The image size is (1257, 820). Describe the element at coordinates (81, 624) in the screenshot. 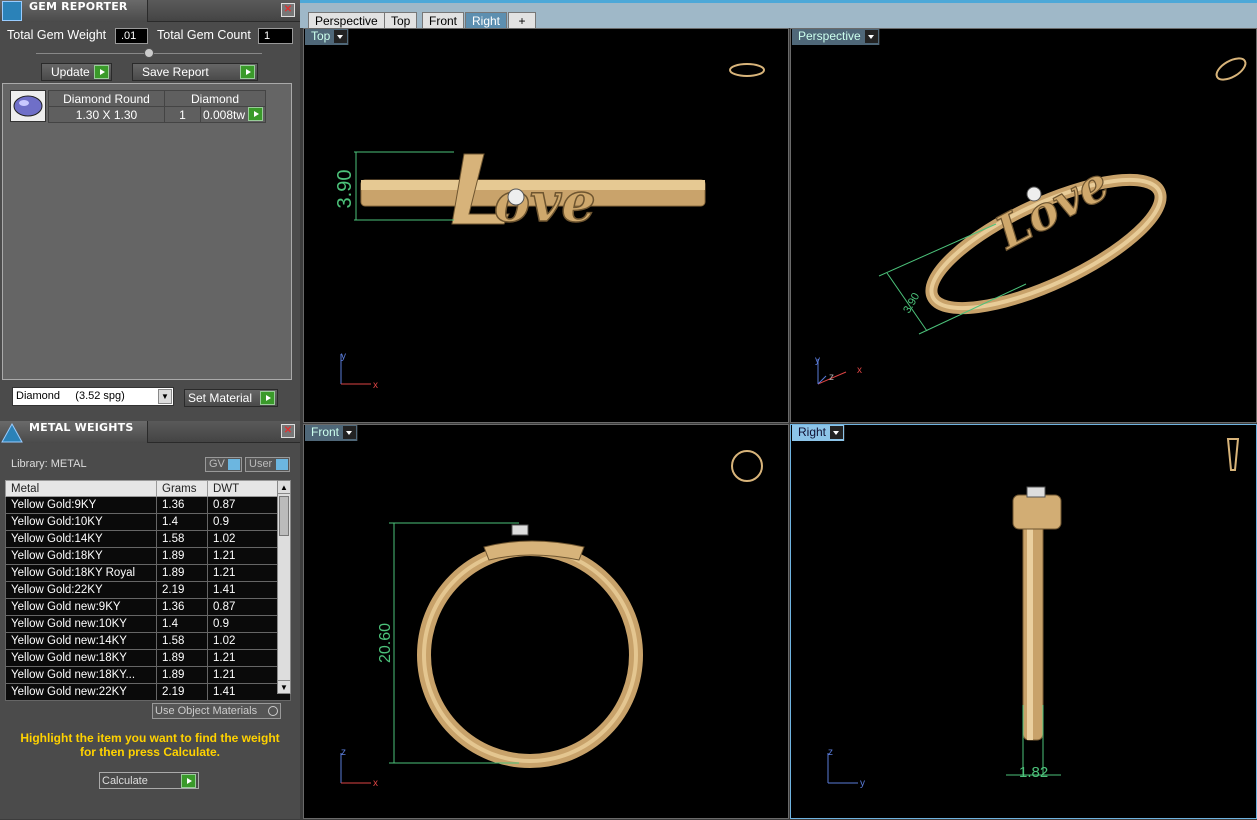

I see `metal-name-cell: Yellow Gold new:10KY` at that location.